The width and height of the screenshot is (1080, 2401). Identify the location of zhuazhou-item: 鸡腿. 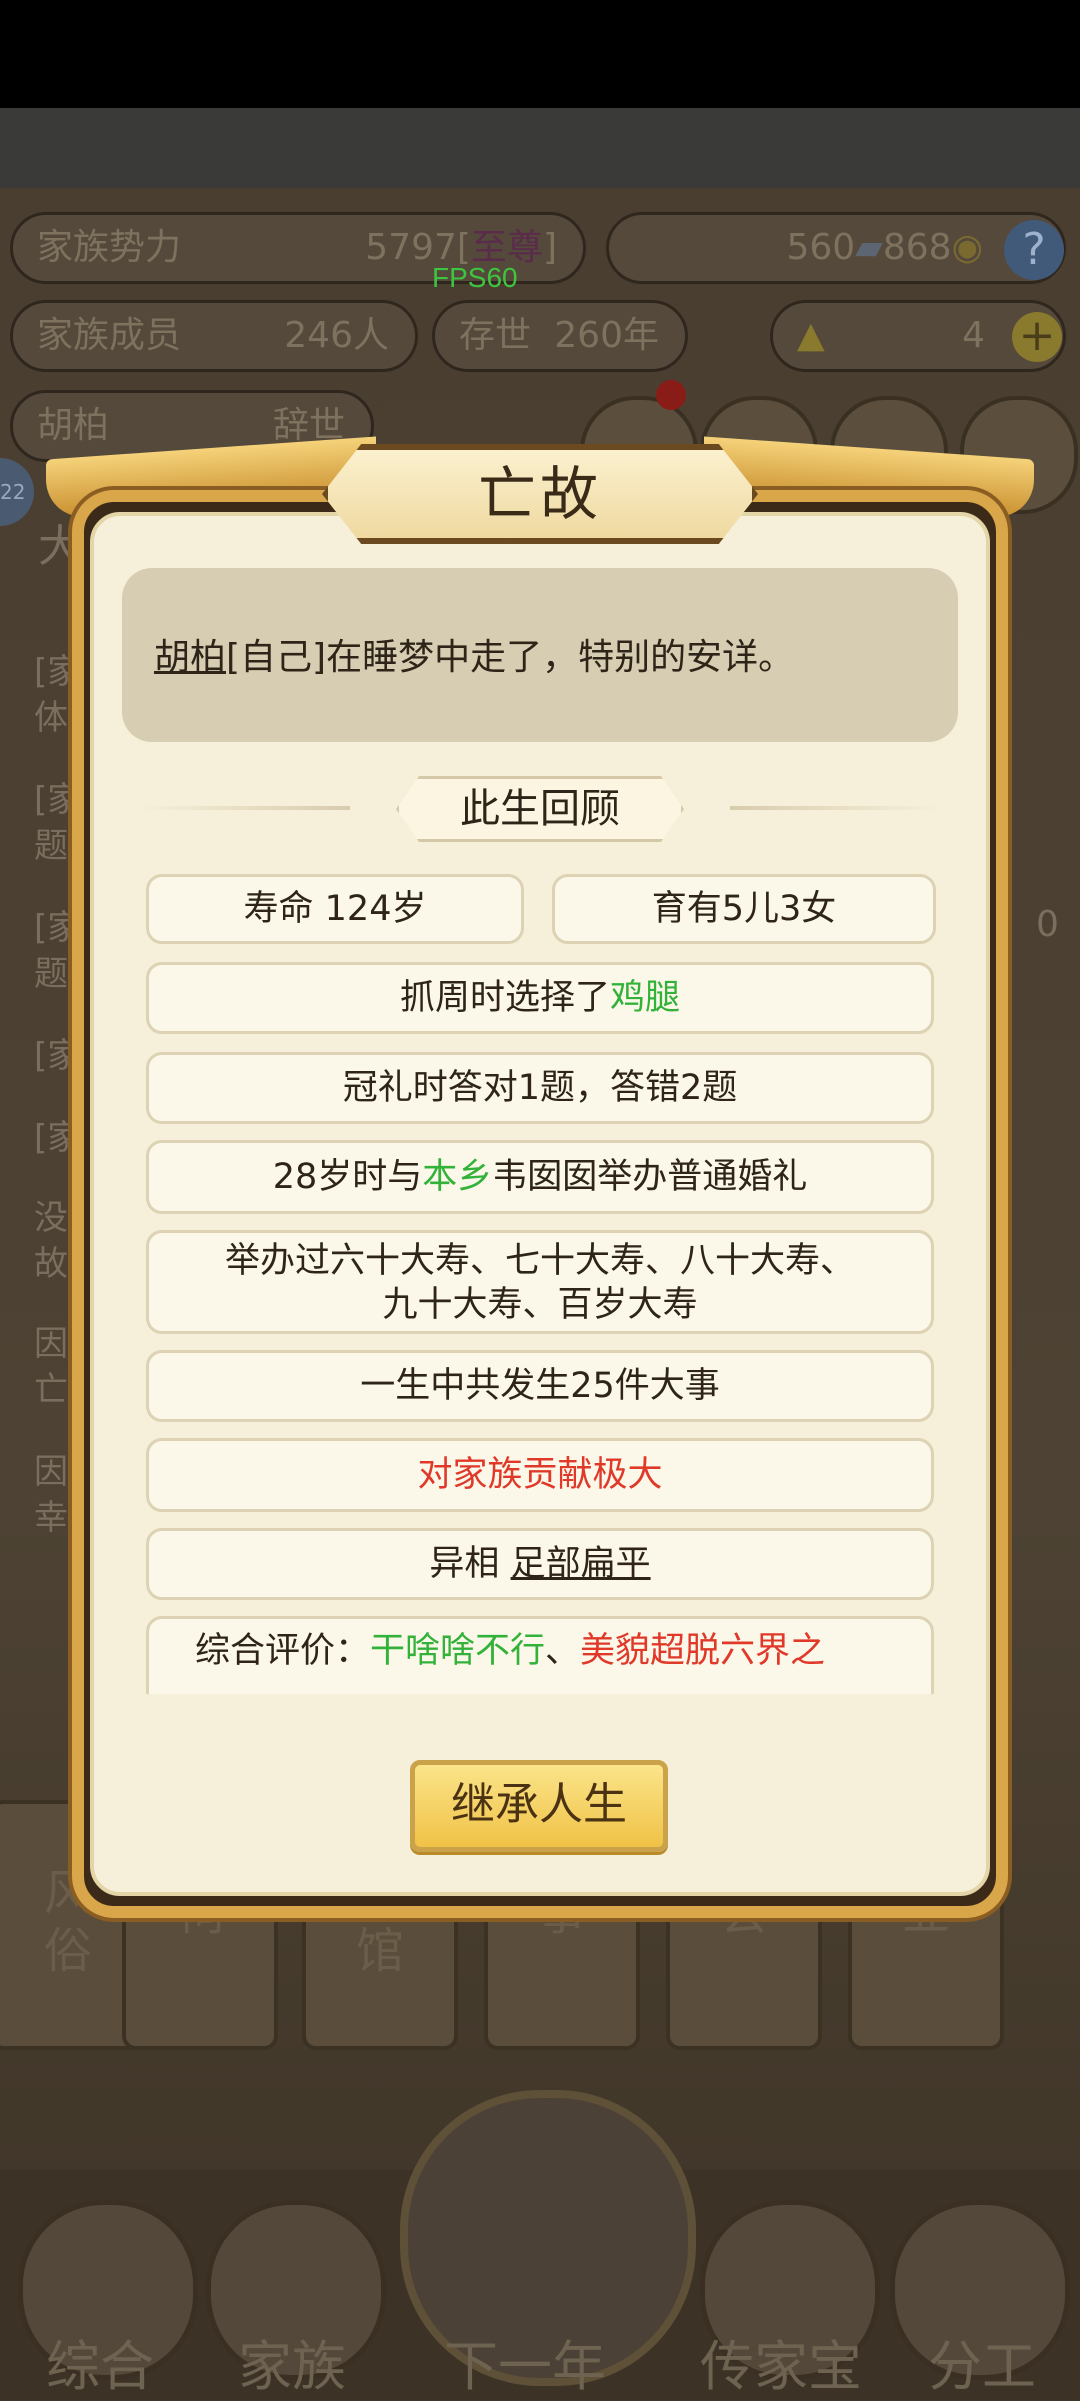
(645, 998).